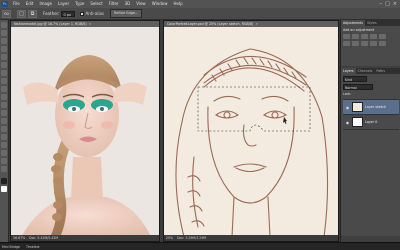 The width and height of the screenshot is (400, 250). I want to click on tab-styles: Styles, so click(372, 23).